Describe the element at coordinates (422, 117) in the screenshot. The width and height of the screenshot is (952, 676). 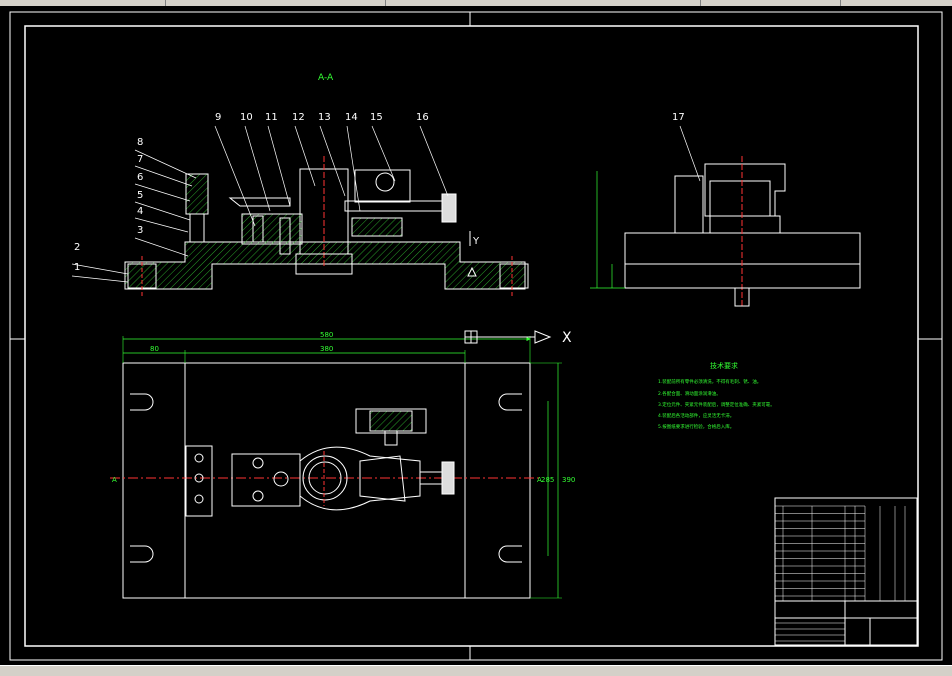
I see `part-number: 16` at that location.